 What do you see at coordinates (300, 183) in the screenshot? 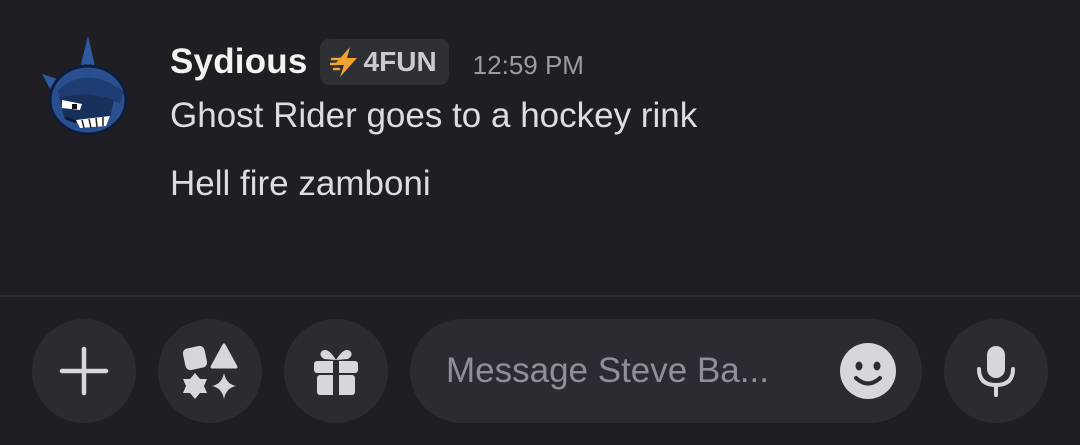
I see `message-text-line: Hell fire zamboni` at bounding box center [300, 183].